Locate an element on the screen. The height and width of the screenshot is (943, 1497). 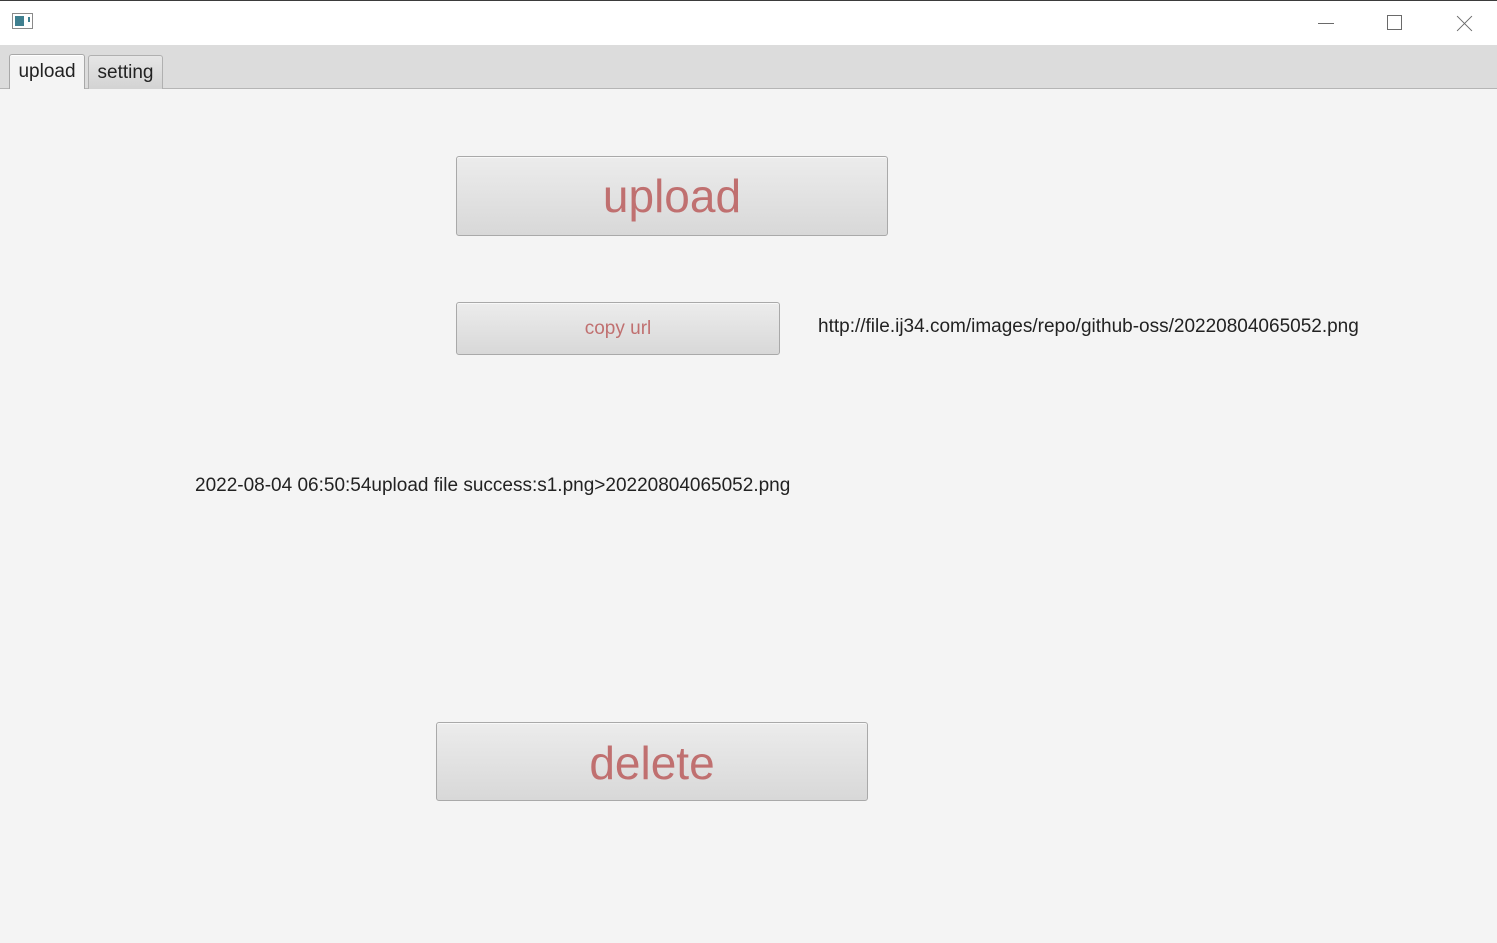
copy-url-button: copy url is located at coordinates (618, 328).